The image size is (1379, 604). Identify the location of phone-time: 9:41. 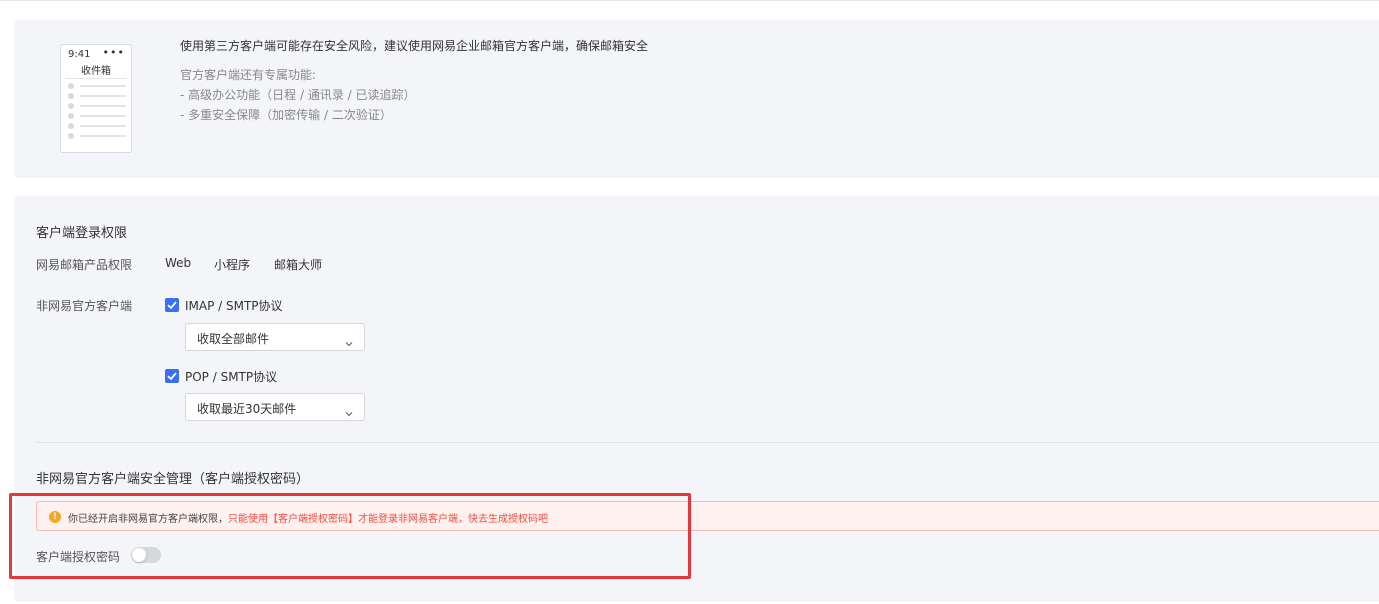
(79, 54).